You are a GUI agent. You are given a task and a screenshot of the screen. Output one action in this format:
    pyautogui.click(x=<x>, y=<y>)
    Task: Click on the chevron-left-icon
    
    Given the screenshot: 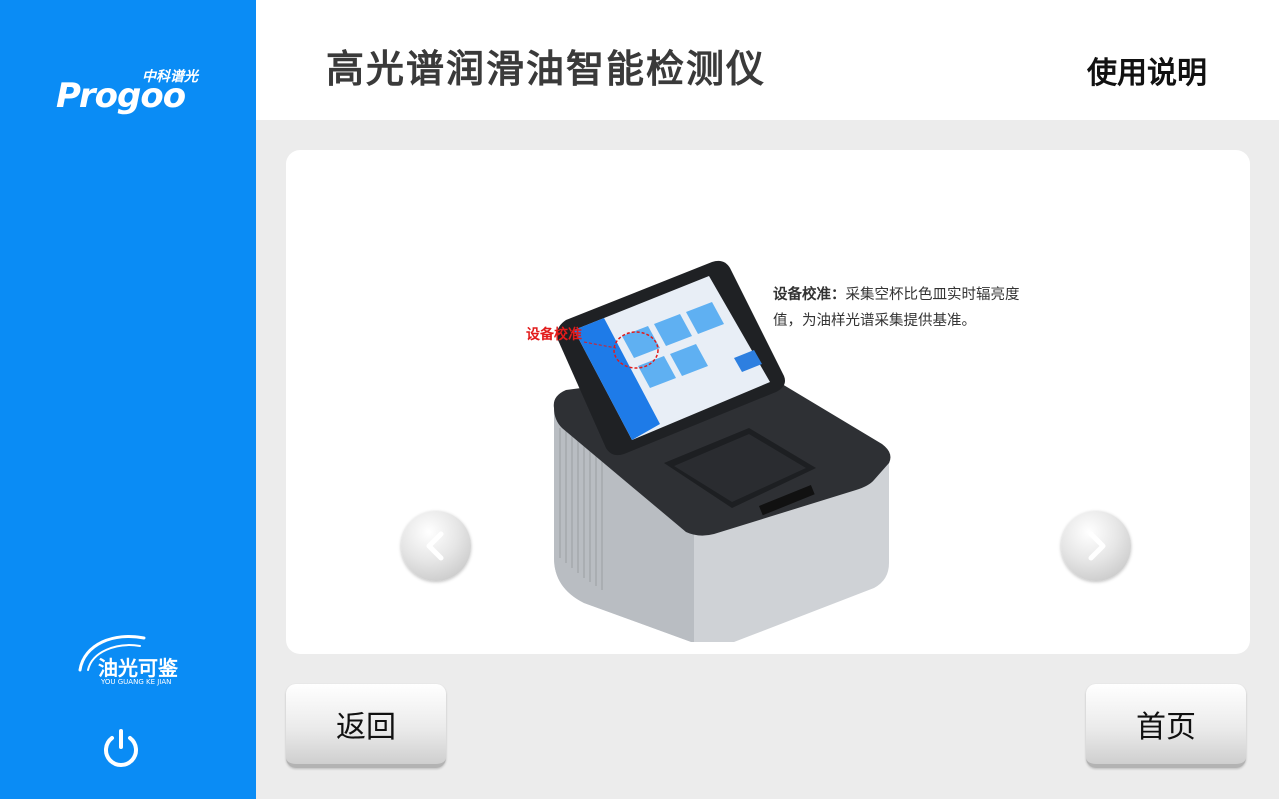 What is the action you would take?
    pyautogui.click(x=435, y=546)
    